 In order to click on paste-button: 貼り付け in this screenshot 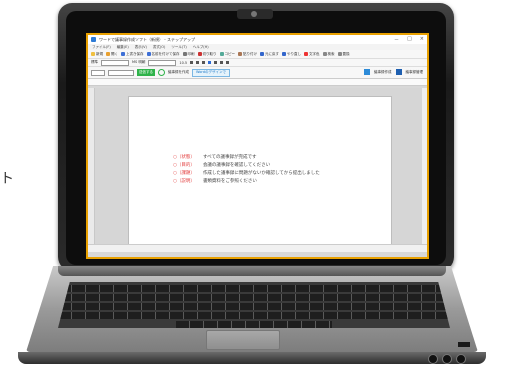, I will do `click(247, 54)`.